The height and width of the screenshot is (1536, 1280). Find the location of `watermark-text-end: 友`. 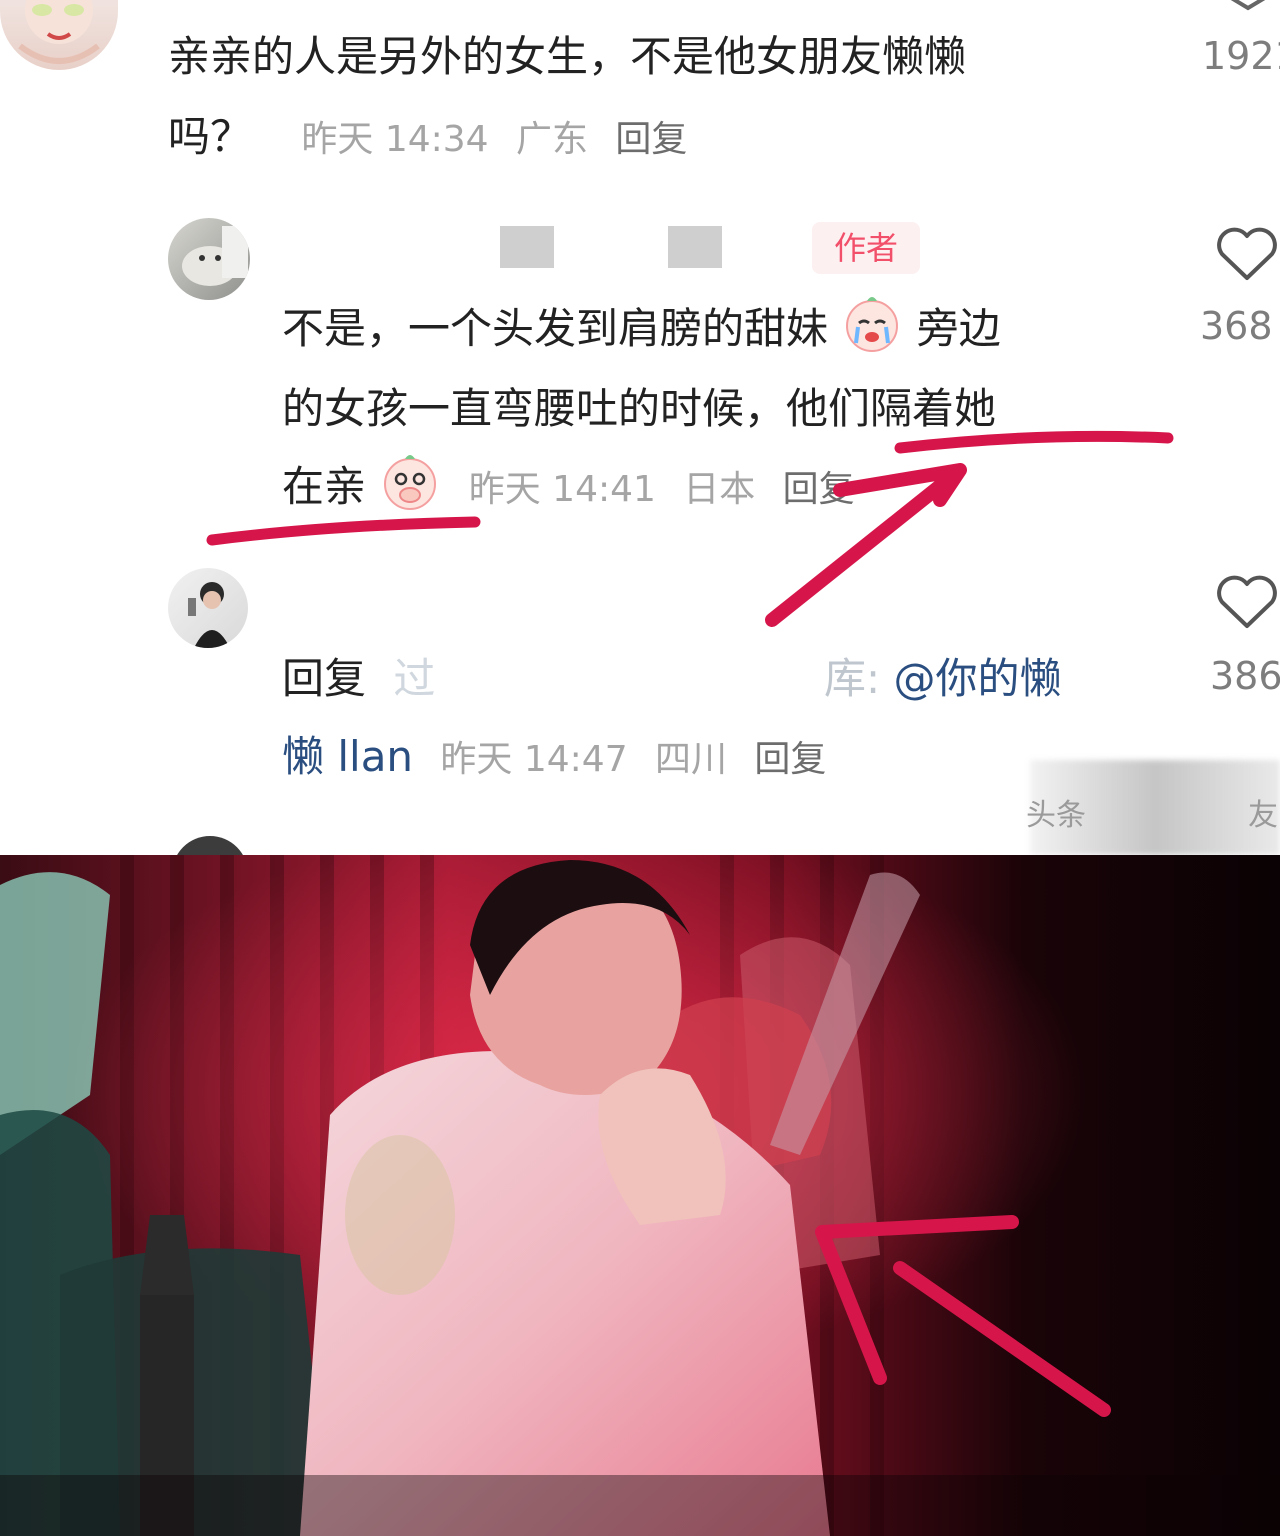

watermark-text-end: 友 is located at coordinates (1263, 815).